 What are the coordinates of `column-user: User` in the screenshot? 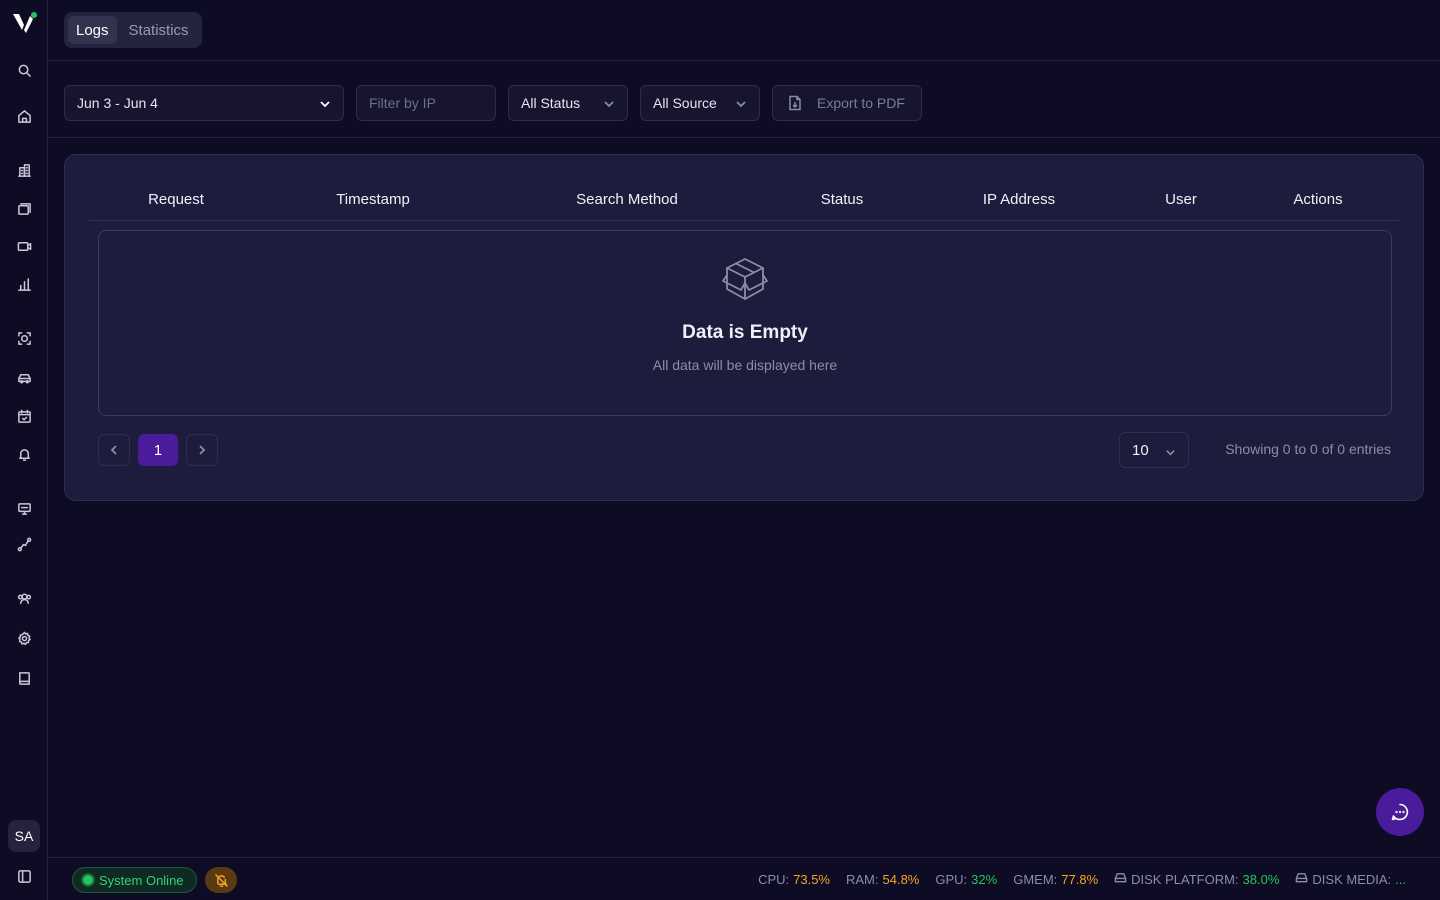 It's located at (1181, 199).